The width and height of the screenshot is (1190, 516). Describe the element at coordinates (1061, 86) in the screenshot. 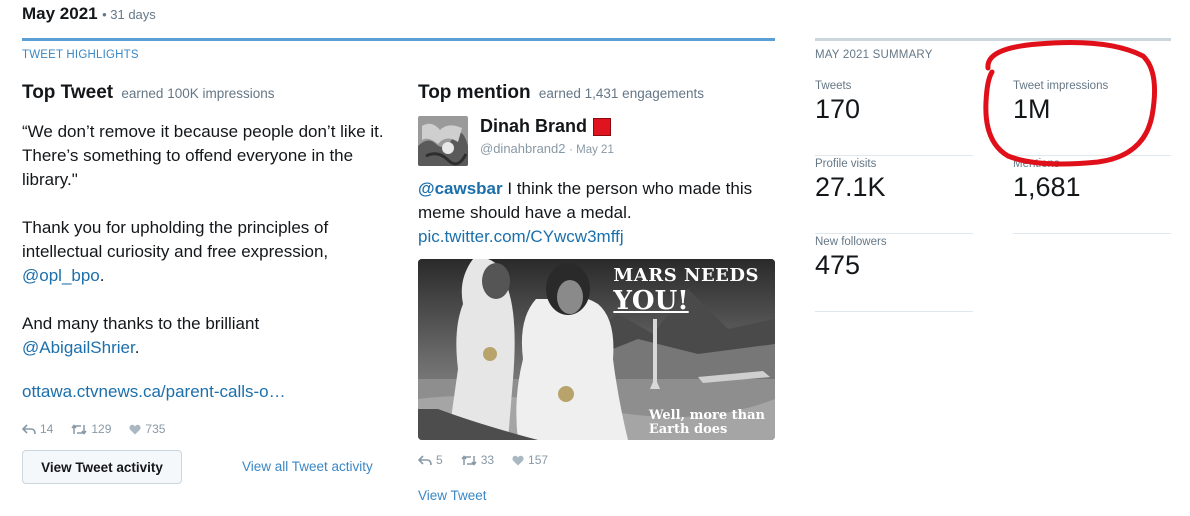

I see `metric-impressions-label: Tweet impressions` at that location.